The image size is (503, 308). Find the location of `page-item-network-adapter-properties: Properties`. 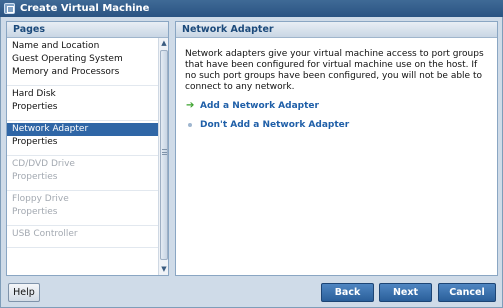

page-item-network-adapter-properties: Properties is located at coordinates (82, 142).